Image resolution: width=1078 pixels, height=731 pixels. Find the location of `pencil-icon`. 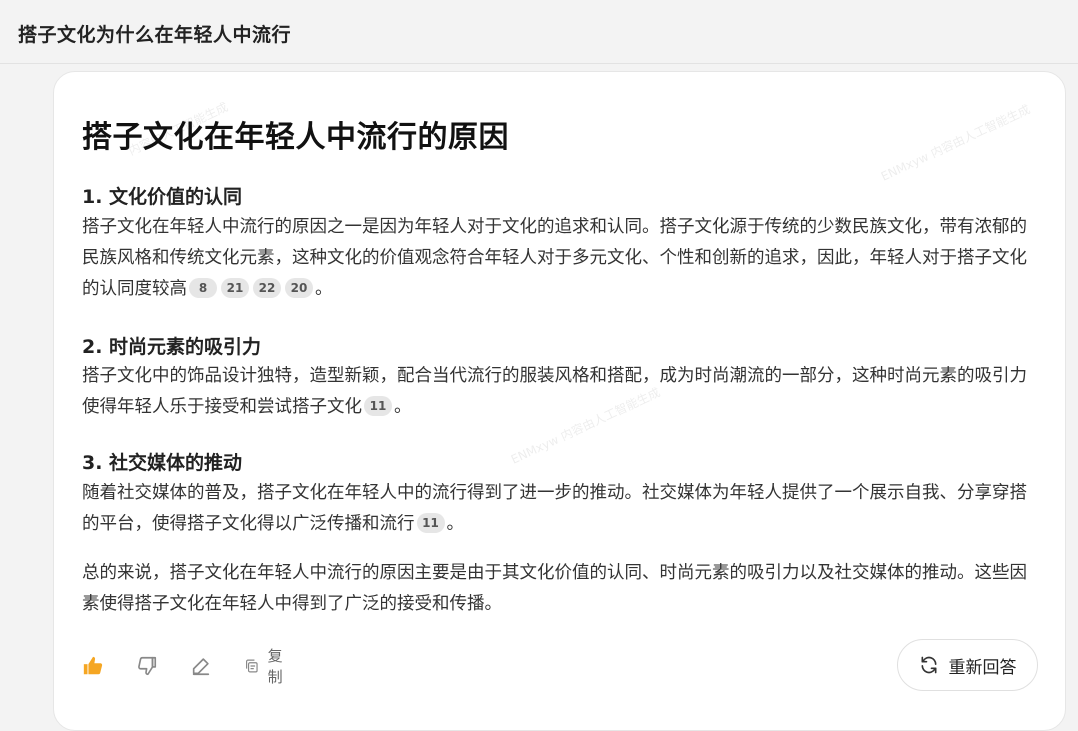

pencil-icon is located at coordinates (201, 667).